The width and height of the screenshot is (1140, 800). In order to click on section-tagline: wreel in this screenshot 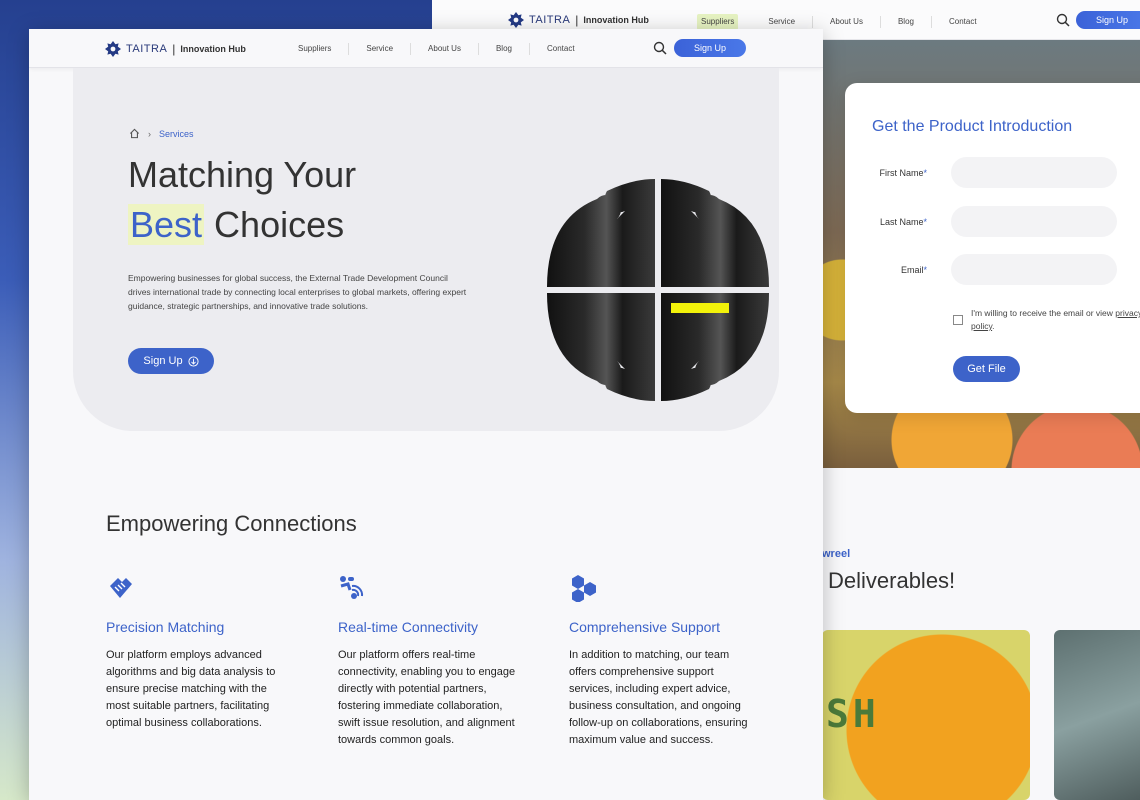, I will do `click(836, 554)`.